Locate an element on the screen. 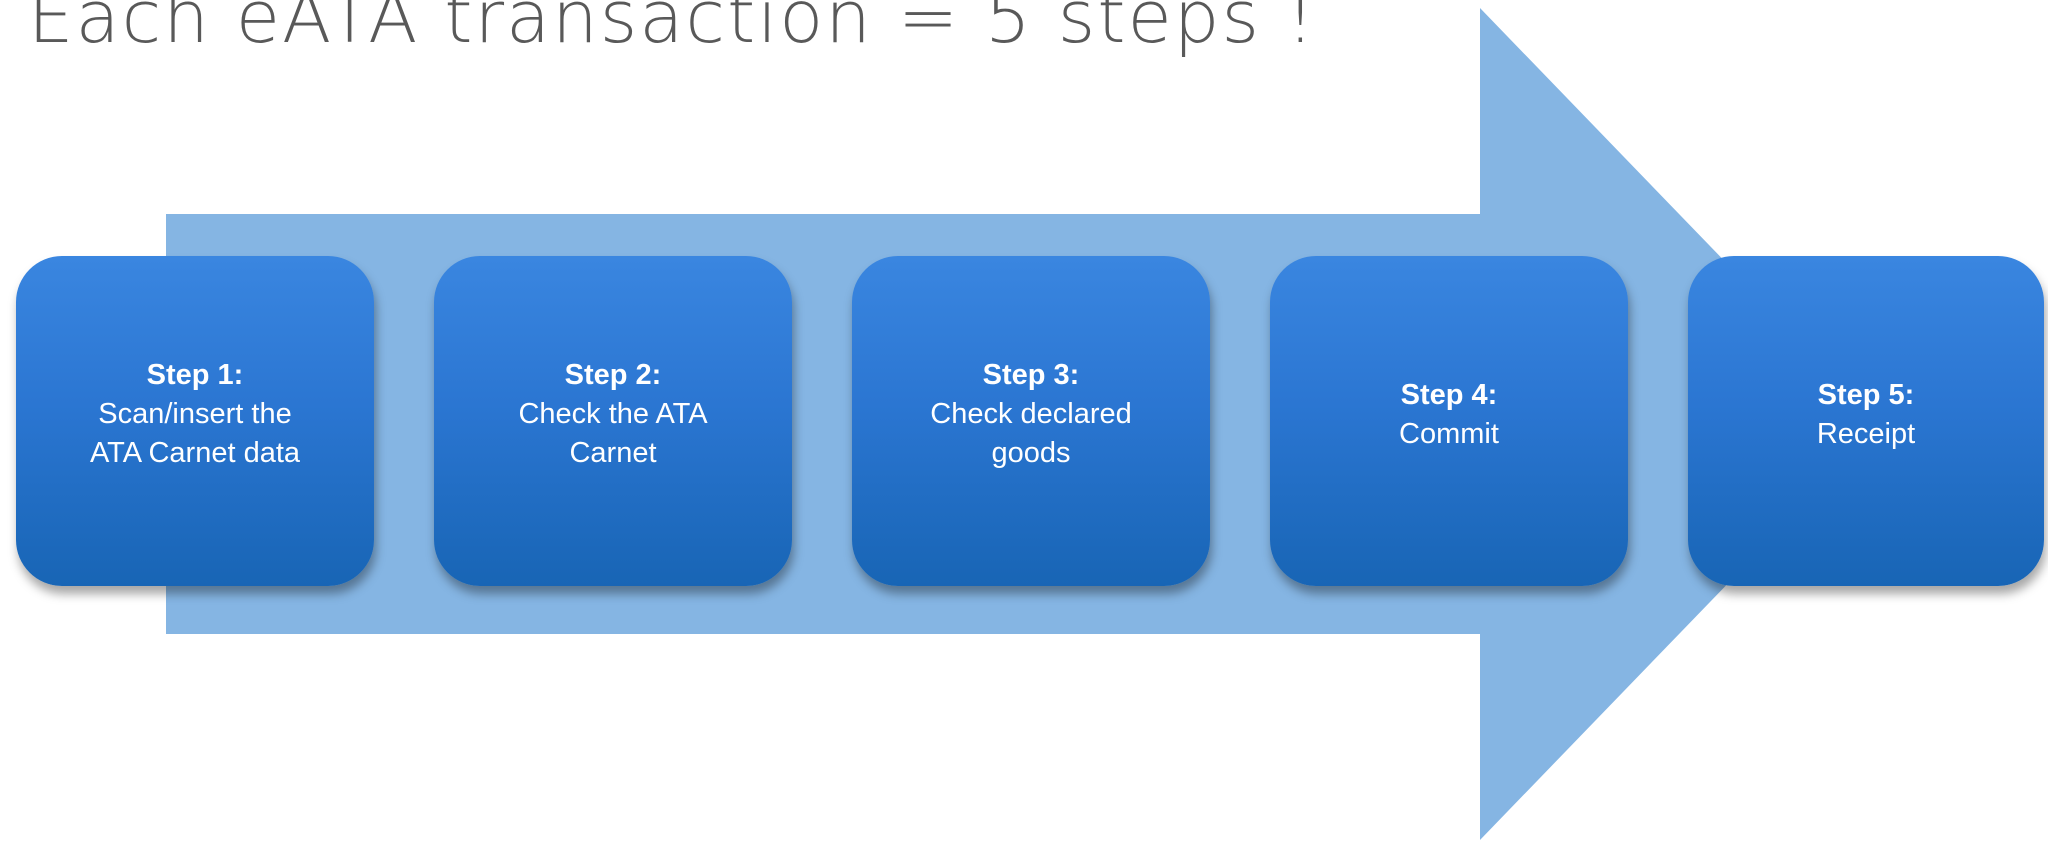 The width and height of the screenshot is (2048, 842). step-2-box: Step 2: Check the ATA Carnet is located at coordinates (613, 421).